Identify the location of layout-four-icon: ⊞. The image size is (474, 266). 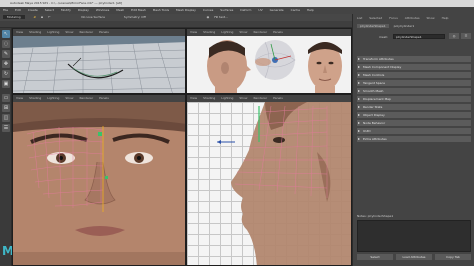
(6, 108).